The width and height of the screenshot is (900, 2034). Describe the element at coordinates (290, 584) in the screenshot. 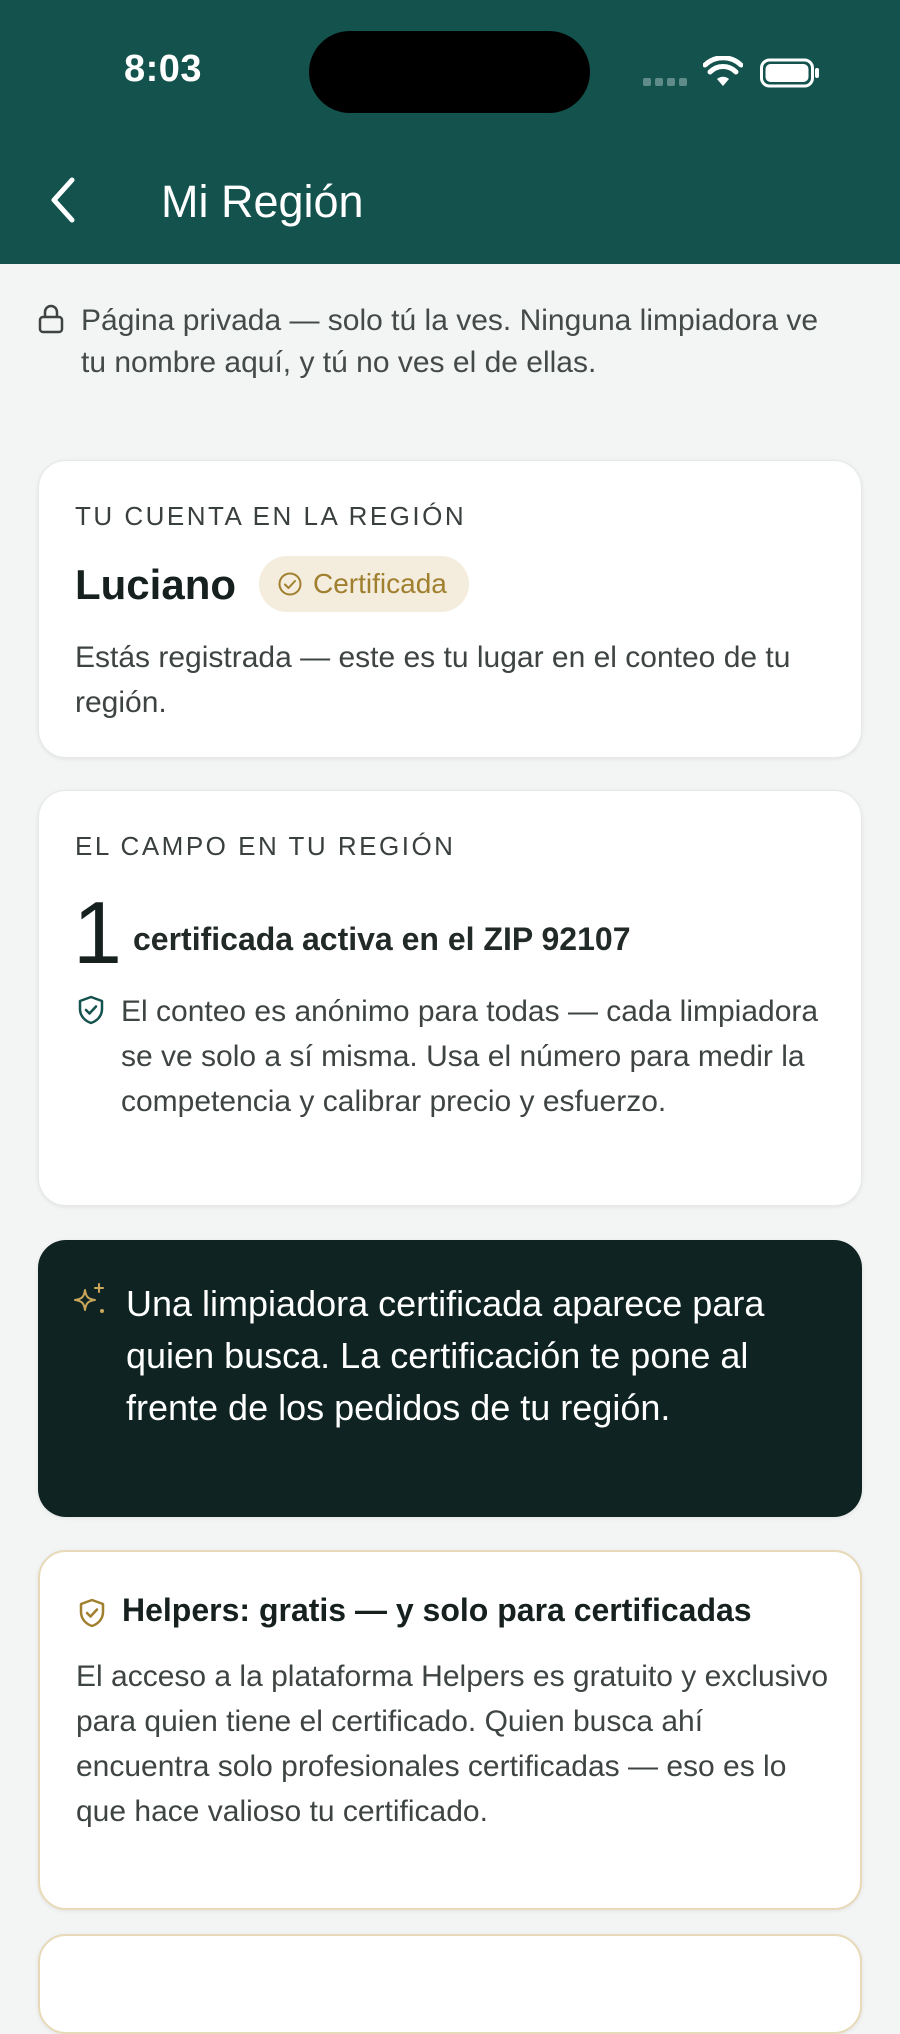

I see `check-badge-icon` at that location.